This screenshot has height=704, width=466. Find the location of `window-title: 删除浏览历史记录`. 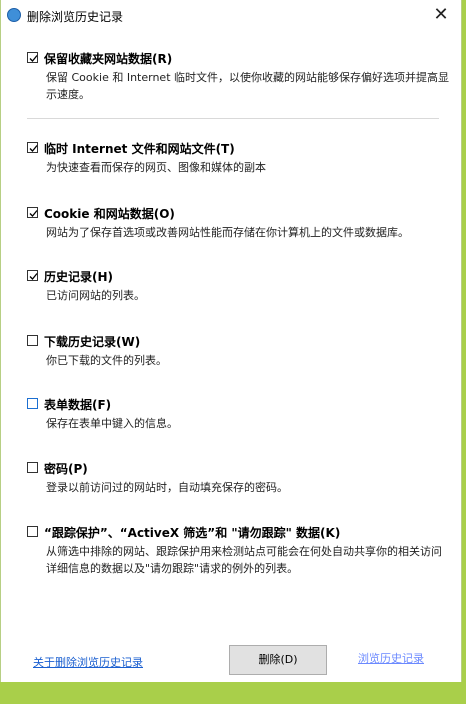

window-title: 删除浏览历史记录 is located at coordinates (75, 17).